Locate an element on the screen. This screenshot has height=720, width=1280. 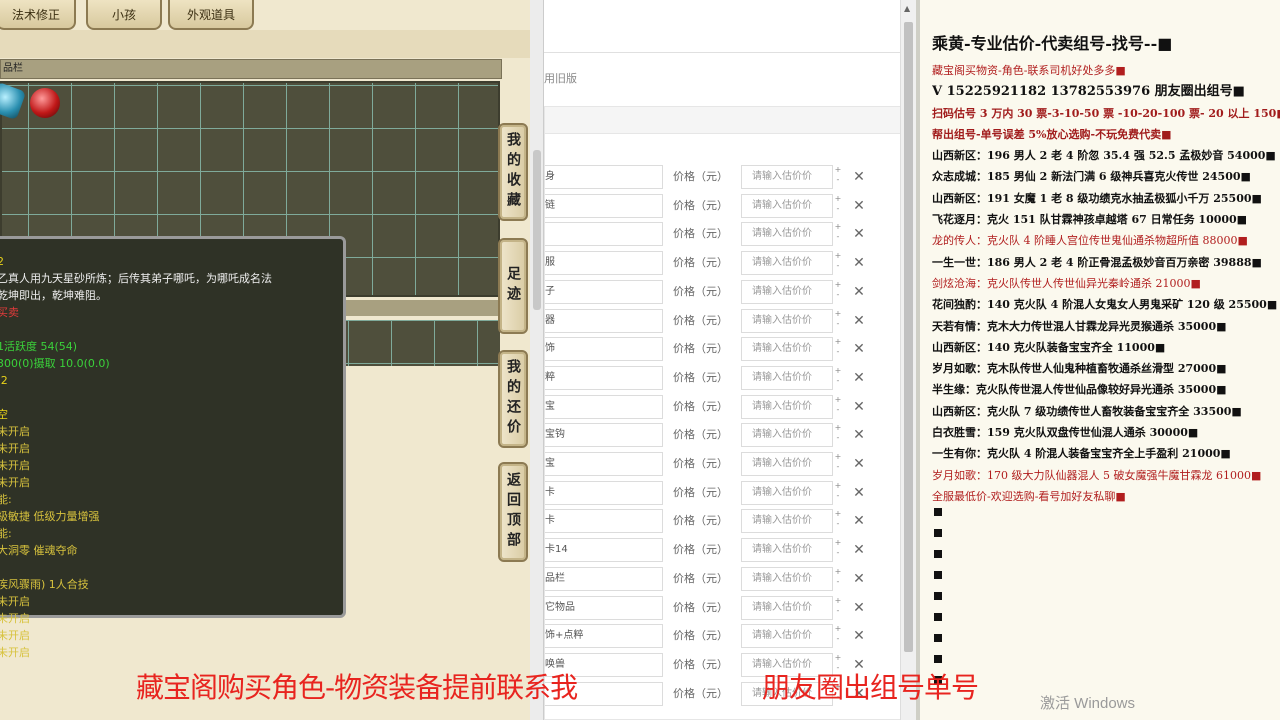
item-category-field: 身 is located at coordinates (604, 177).